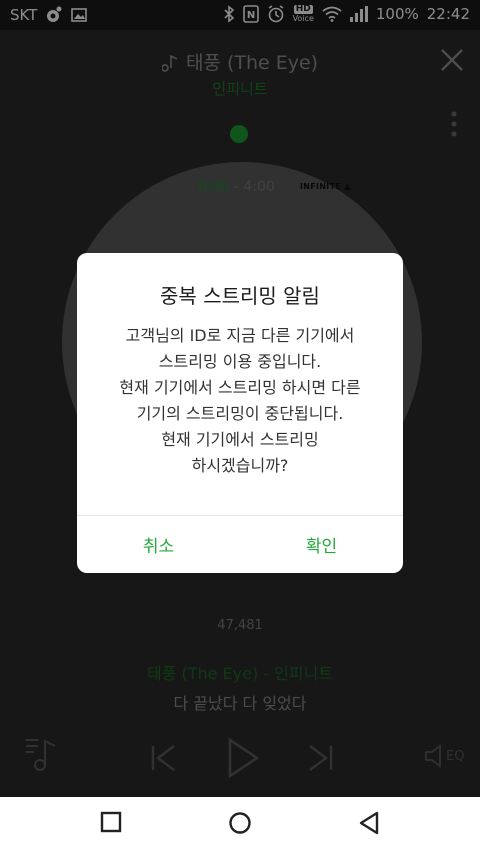  Describe the element at coordinates (240, 465) in the screenshot. I see `dialog-message-line: 하시겠습니까?` at that location.